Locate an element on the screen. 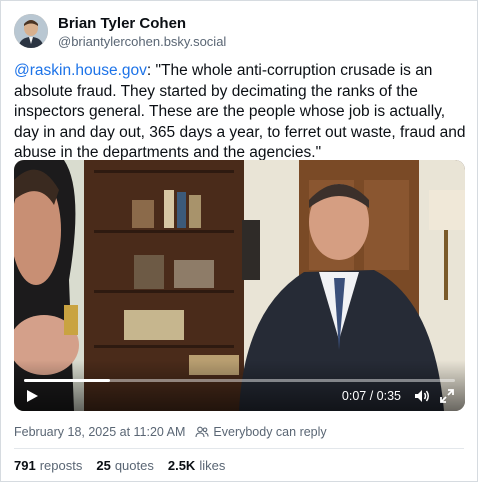 The height and width of the screenshot is (482, 478). avatar is located at coordinates (31, 31).